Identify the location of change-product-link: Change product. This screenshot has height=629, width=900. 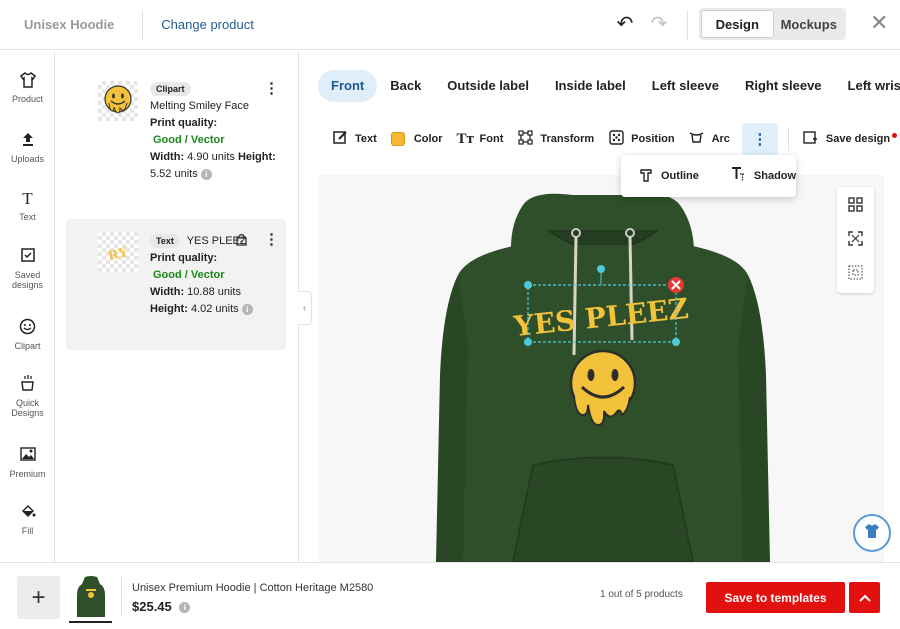
(207, 24).